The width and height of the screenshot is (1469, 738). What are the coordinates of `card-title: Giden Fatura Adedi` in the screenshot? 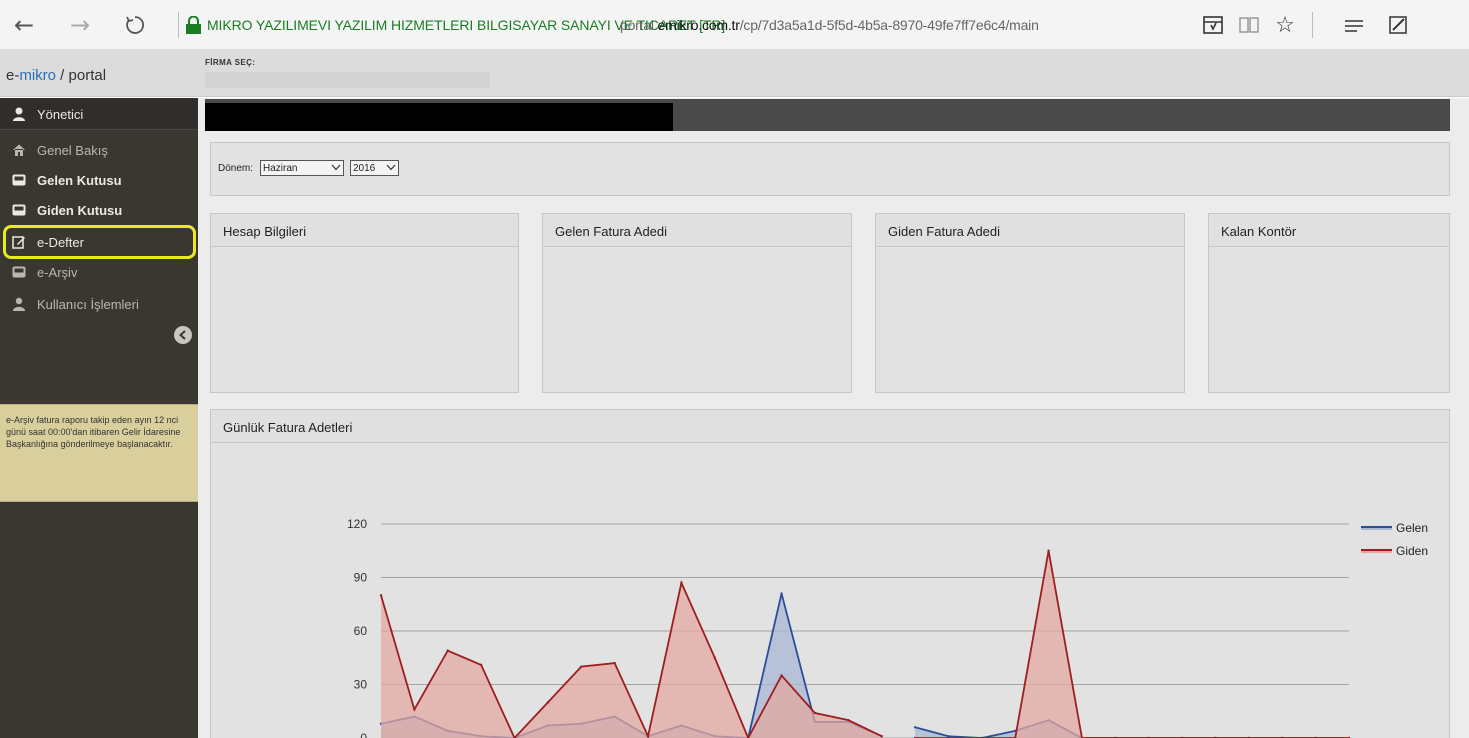 It's located at (1030, 230).